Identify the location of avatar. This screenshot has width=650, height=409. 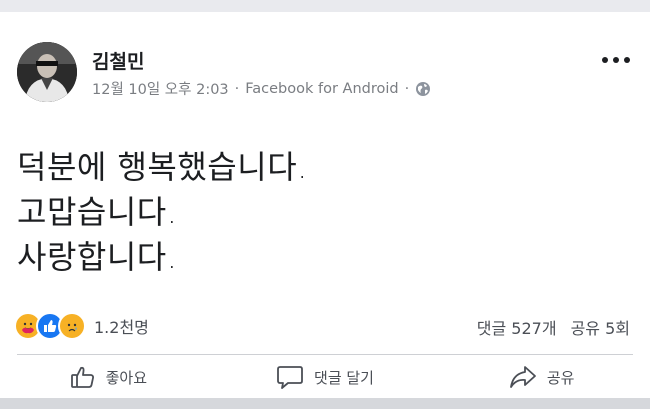
(47, 72).